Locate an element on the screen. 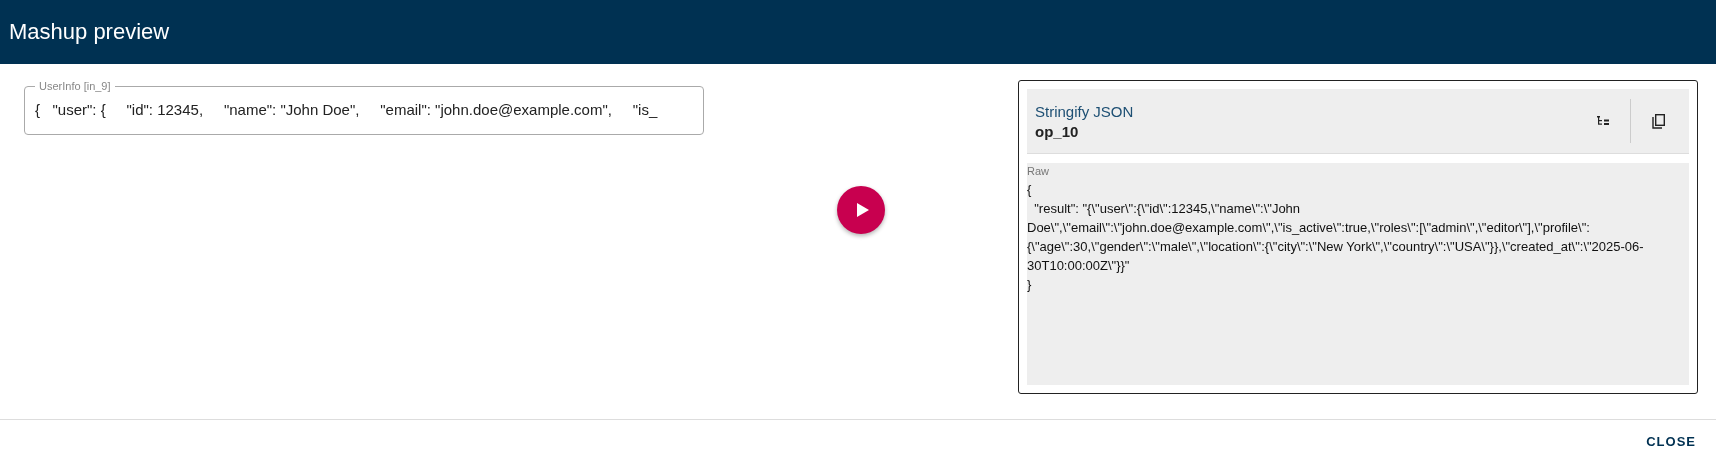  raw-label: Raw is located at coordinates (1038, 171).